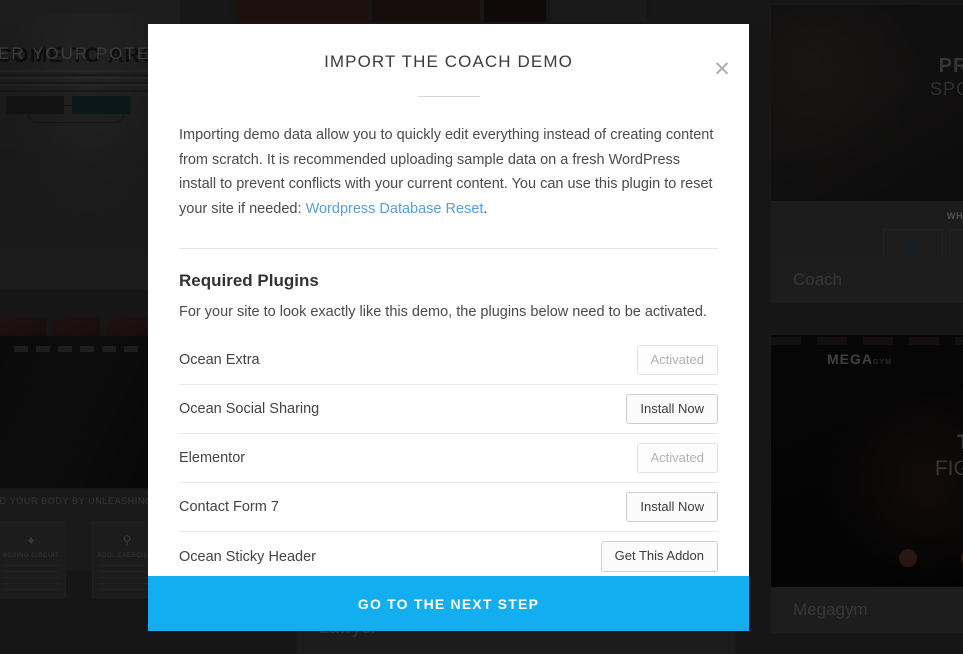  I want to click on plugin-row: Ocean Social Sharing Install Now, so click(448, 409).